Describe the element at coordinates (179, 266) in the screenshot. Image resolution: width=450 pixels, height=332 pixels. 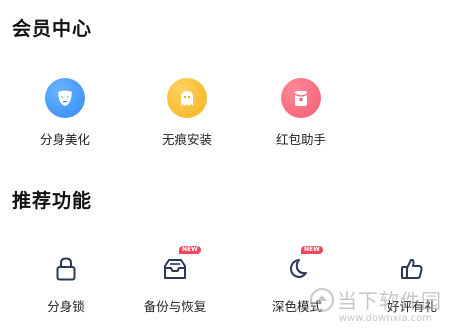
I see `backup-tray-icon: NEW` at that location.